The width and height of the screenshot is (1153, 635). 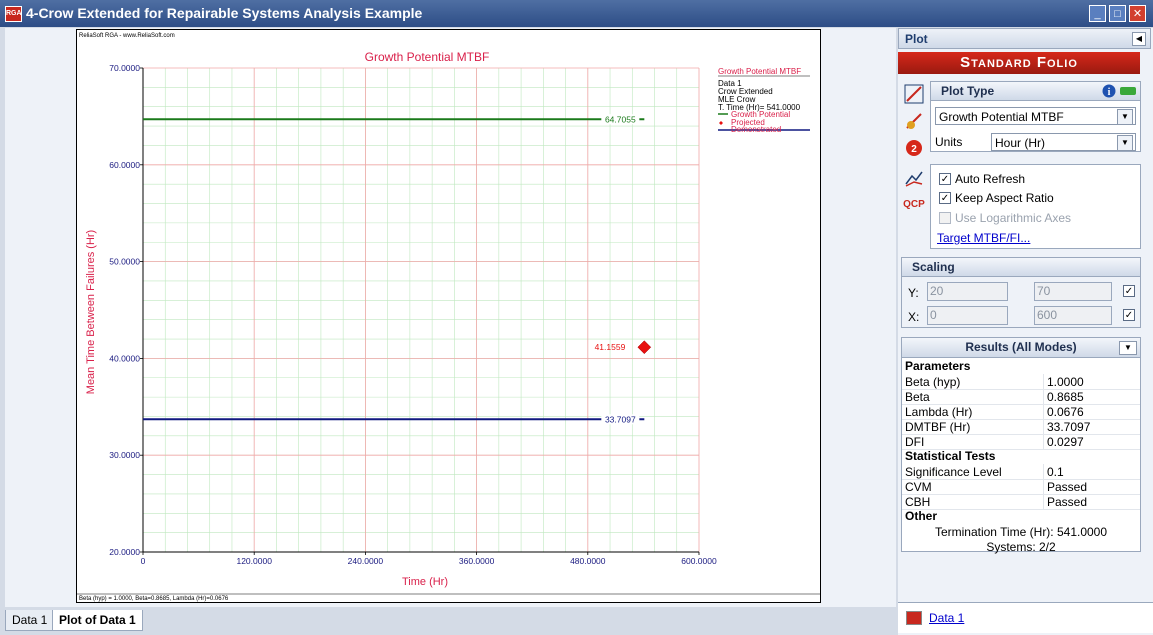 What do you see at coordinates (1021, 397) in the screenshot?
I see `result-row: Beta 0.8685` at bounding box center [1021, 397].